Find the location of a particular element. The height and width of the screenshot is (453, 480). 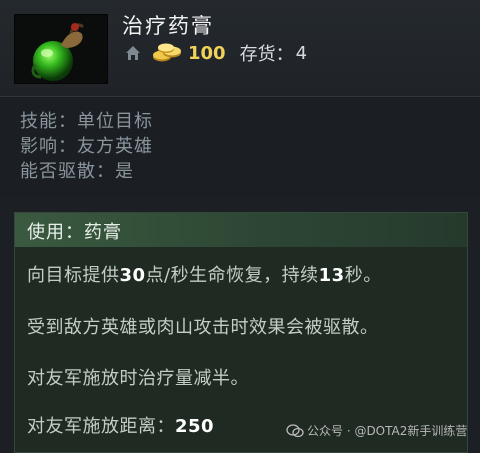

watermark: 公众号 · @DOTA2新手训练营 is located at coordinates (376, 430).